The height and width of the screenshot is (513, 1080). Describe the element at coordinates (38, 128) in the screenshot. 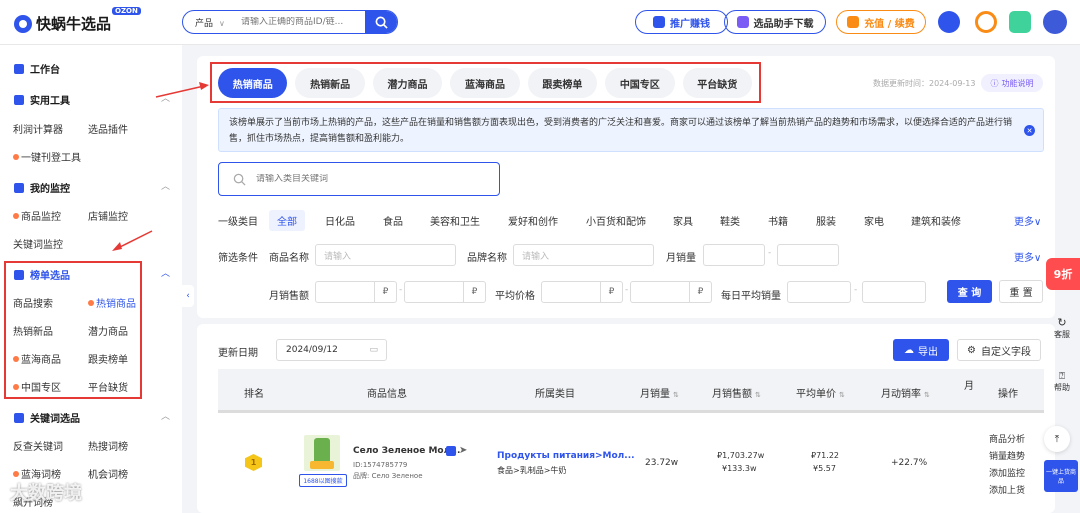

I see `sidebar-item-profit-calculator: 利润计算器` at that location.